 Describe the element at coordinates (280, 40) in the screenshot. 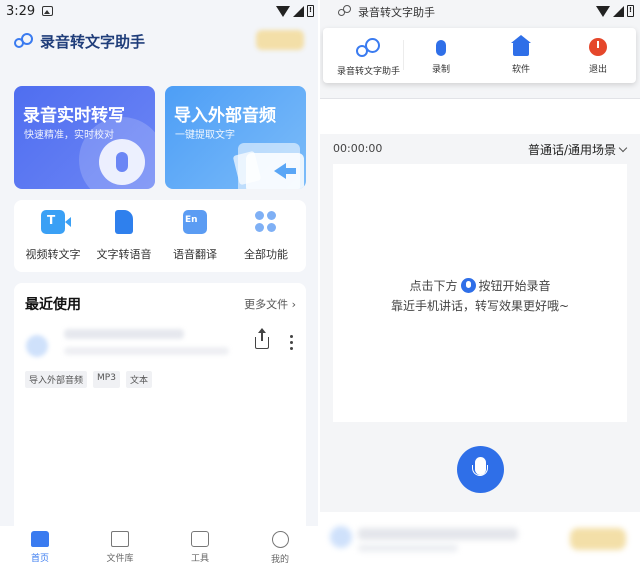

I see `vip-badge` at that location.